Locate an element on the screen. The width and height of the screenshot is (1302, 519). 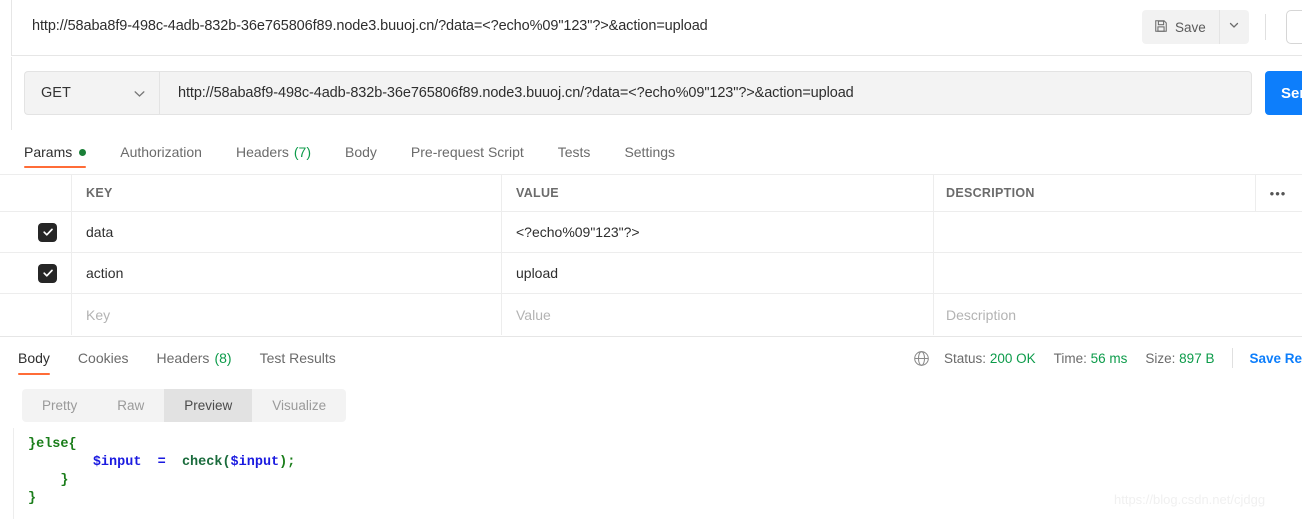
response-tab-body: Body is located at coordinates (34, 357).